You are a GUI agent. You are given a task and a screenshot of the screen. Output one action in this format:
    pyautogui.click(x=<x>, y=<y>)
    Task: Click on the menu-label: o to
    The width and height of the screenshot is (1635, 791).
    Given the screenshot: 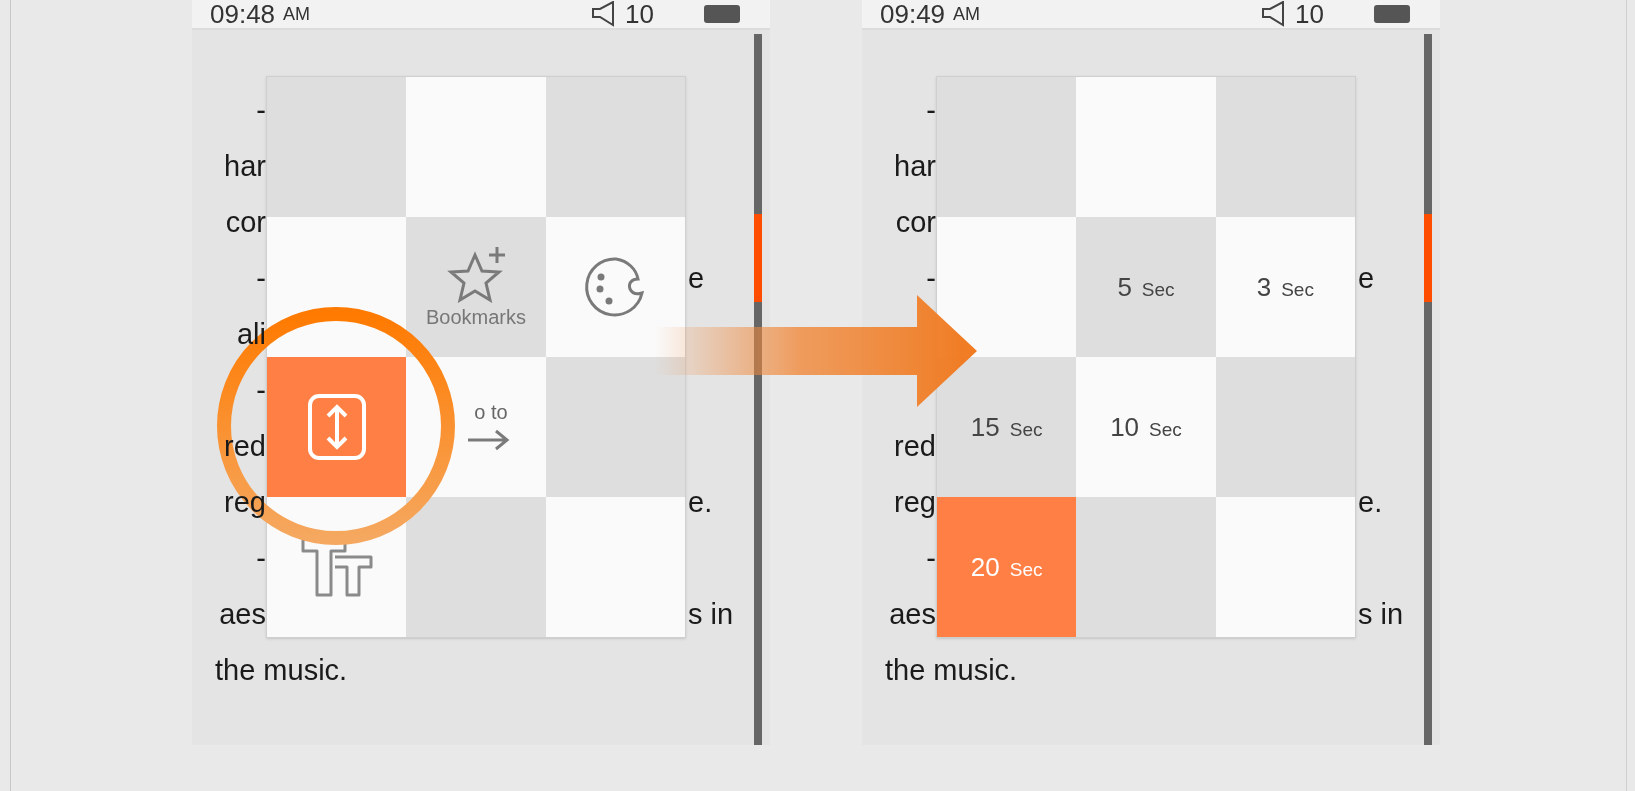 What is the action you would take?
    pyautogui.click(x=491, y=412)
    